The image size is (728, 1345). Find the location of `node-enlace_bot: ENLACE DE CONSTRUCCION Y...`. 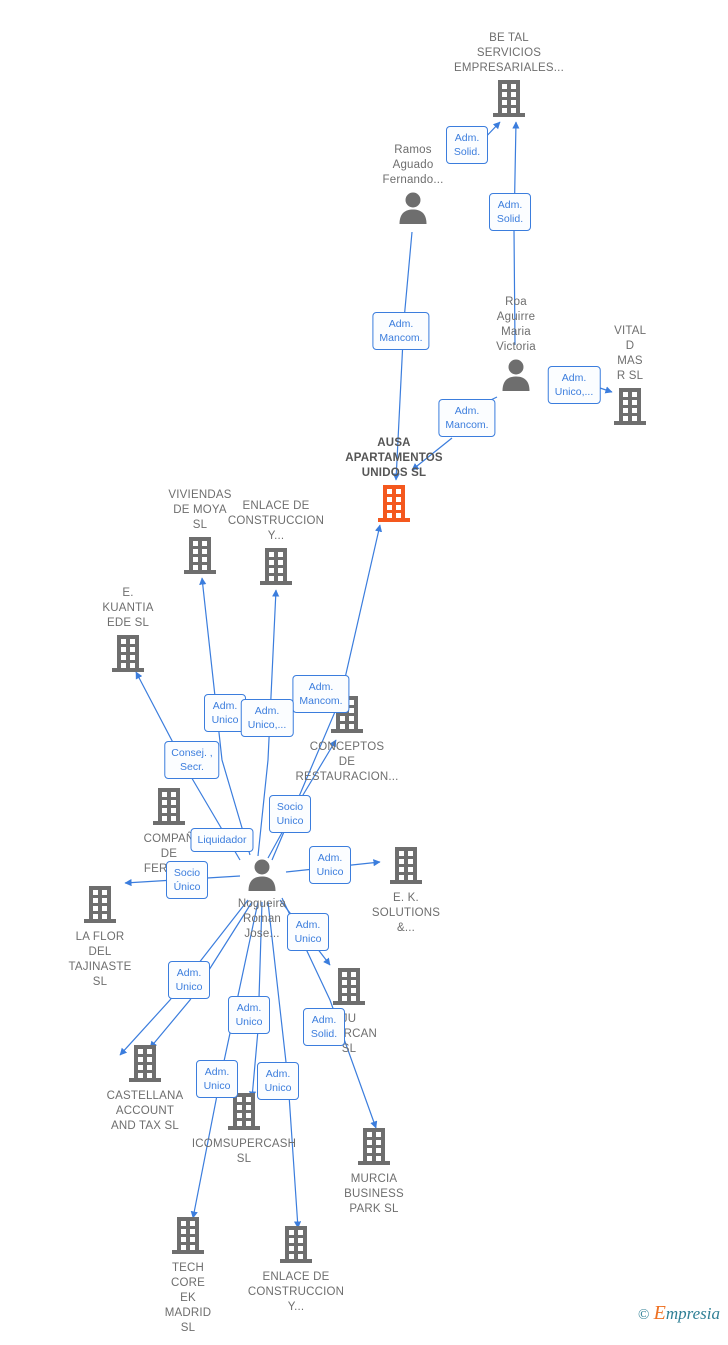

node-enlace_bot: ENLACE DE CONSTRUCCION Y... is located at coordinates (296, 1268).